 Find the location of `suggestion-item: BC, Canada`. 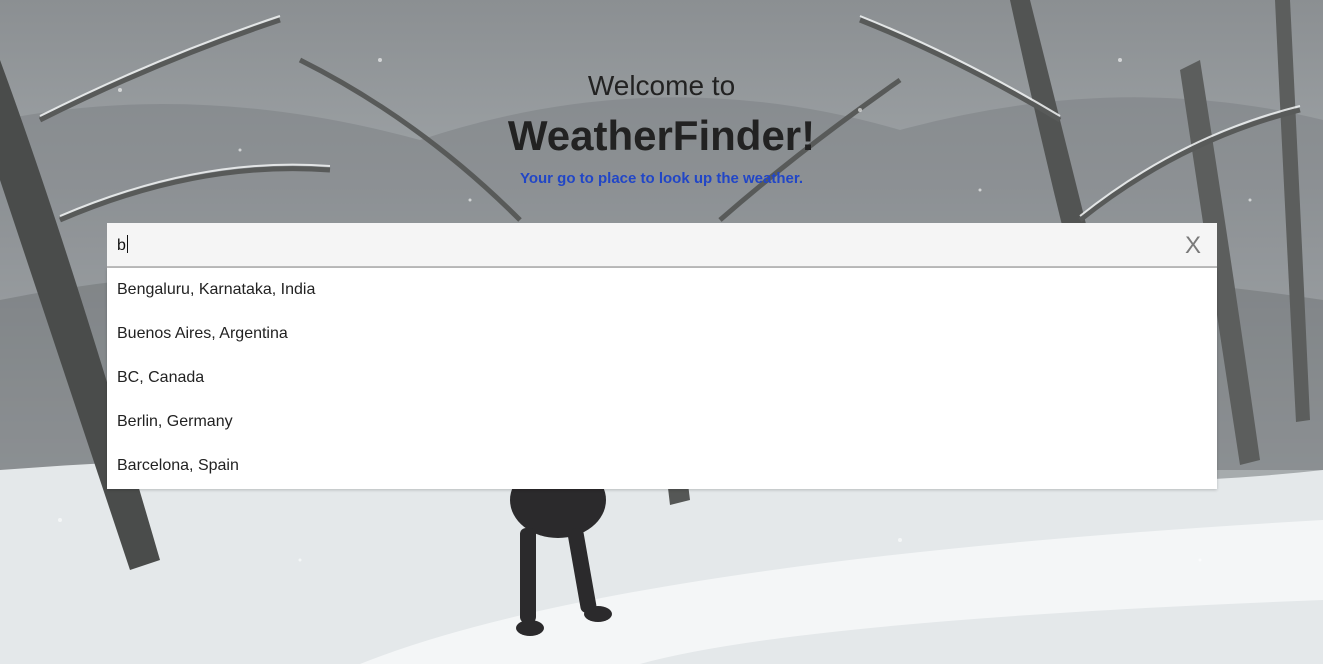

suggestion-item: BC, Canada is located at coordinates (662, 378).